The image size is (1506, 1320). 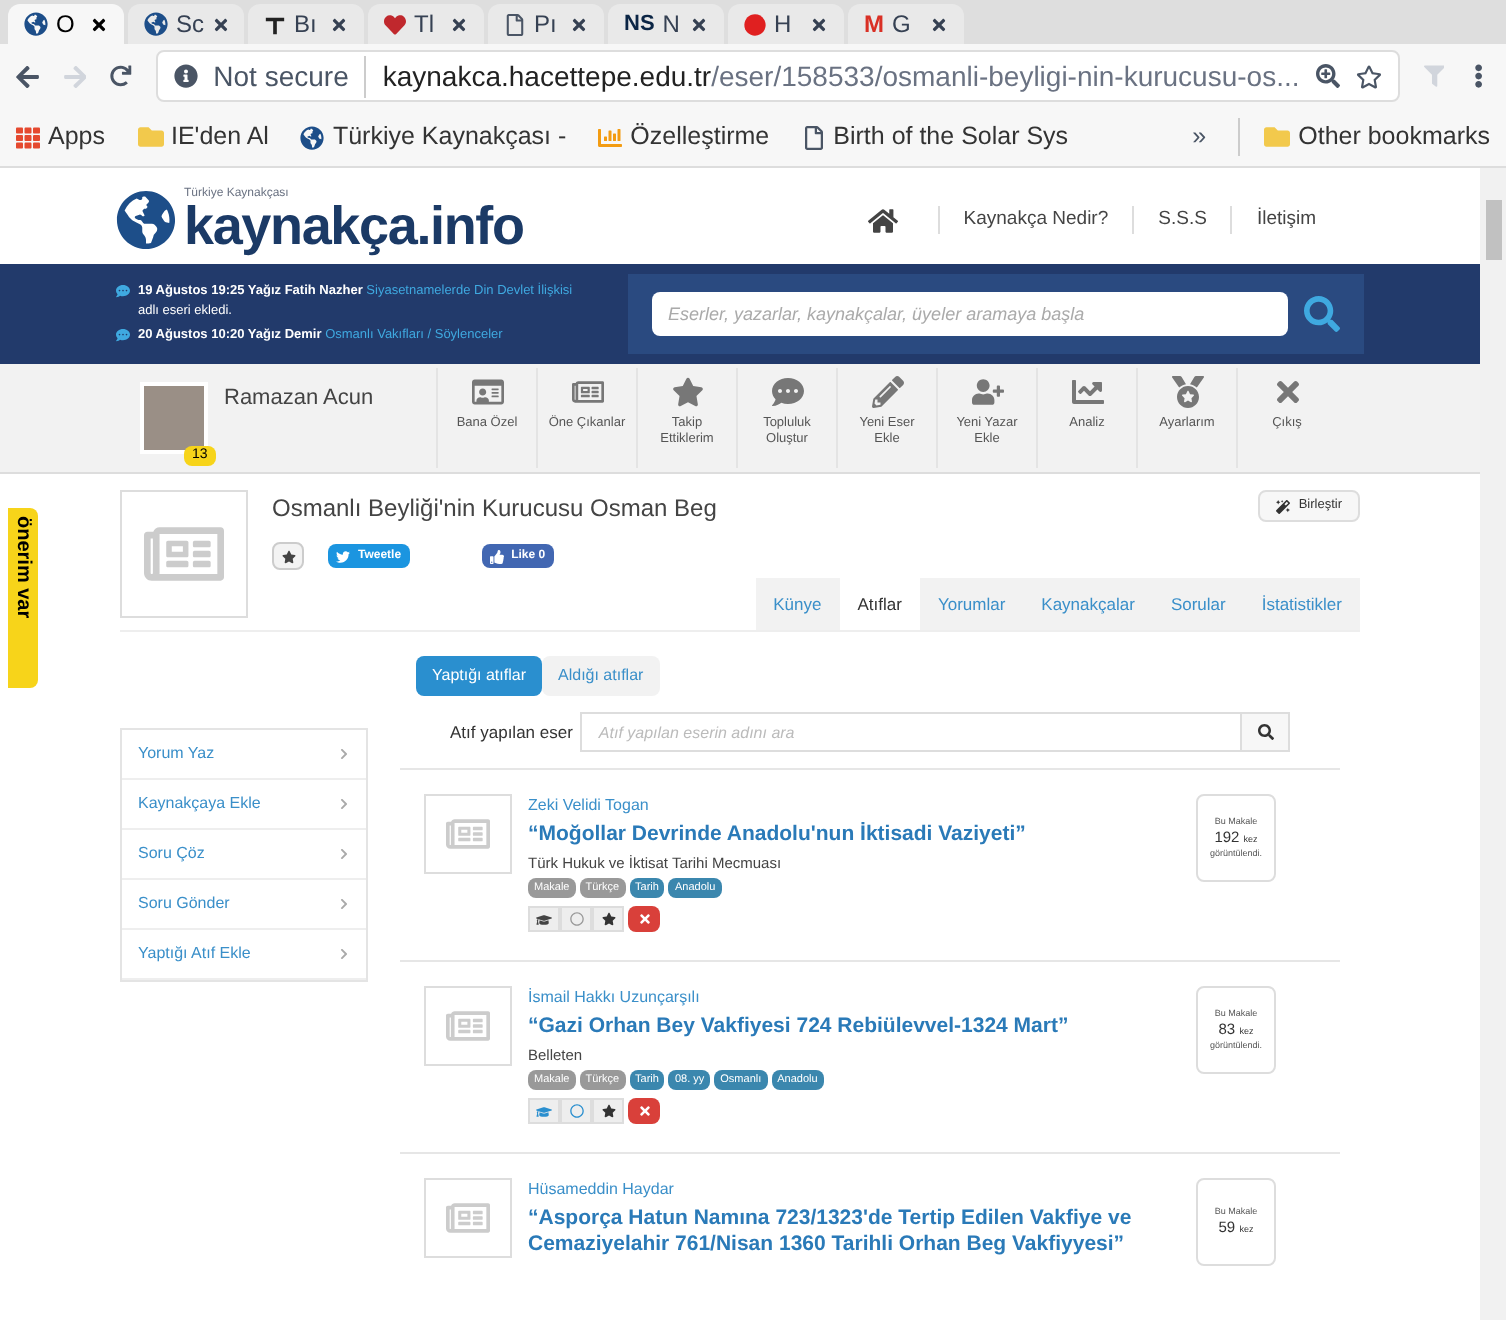 What do you see at coordinates (854, 806) in the screenshot?
I see `author-link: Zeki Velidi Togan` at bounding box center [854, 806].